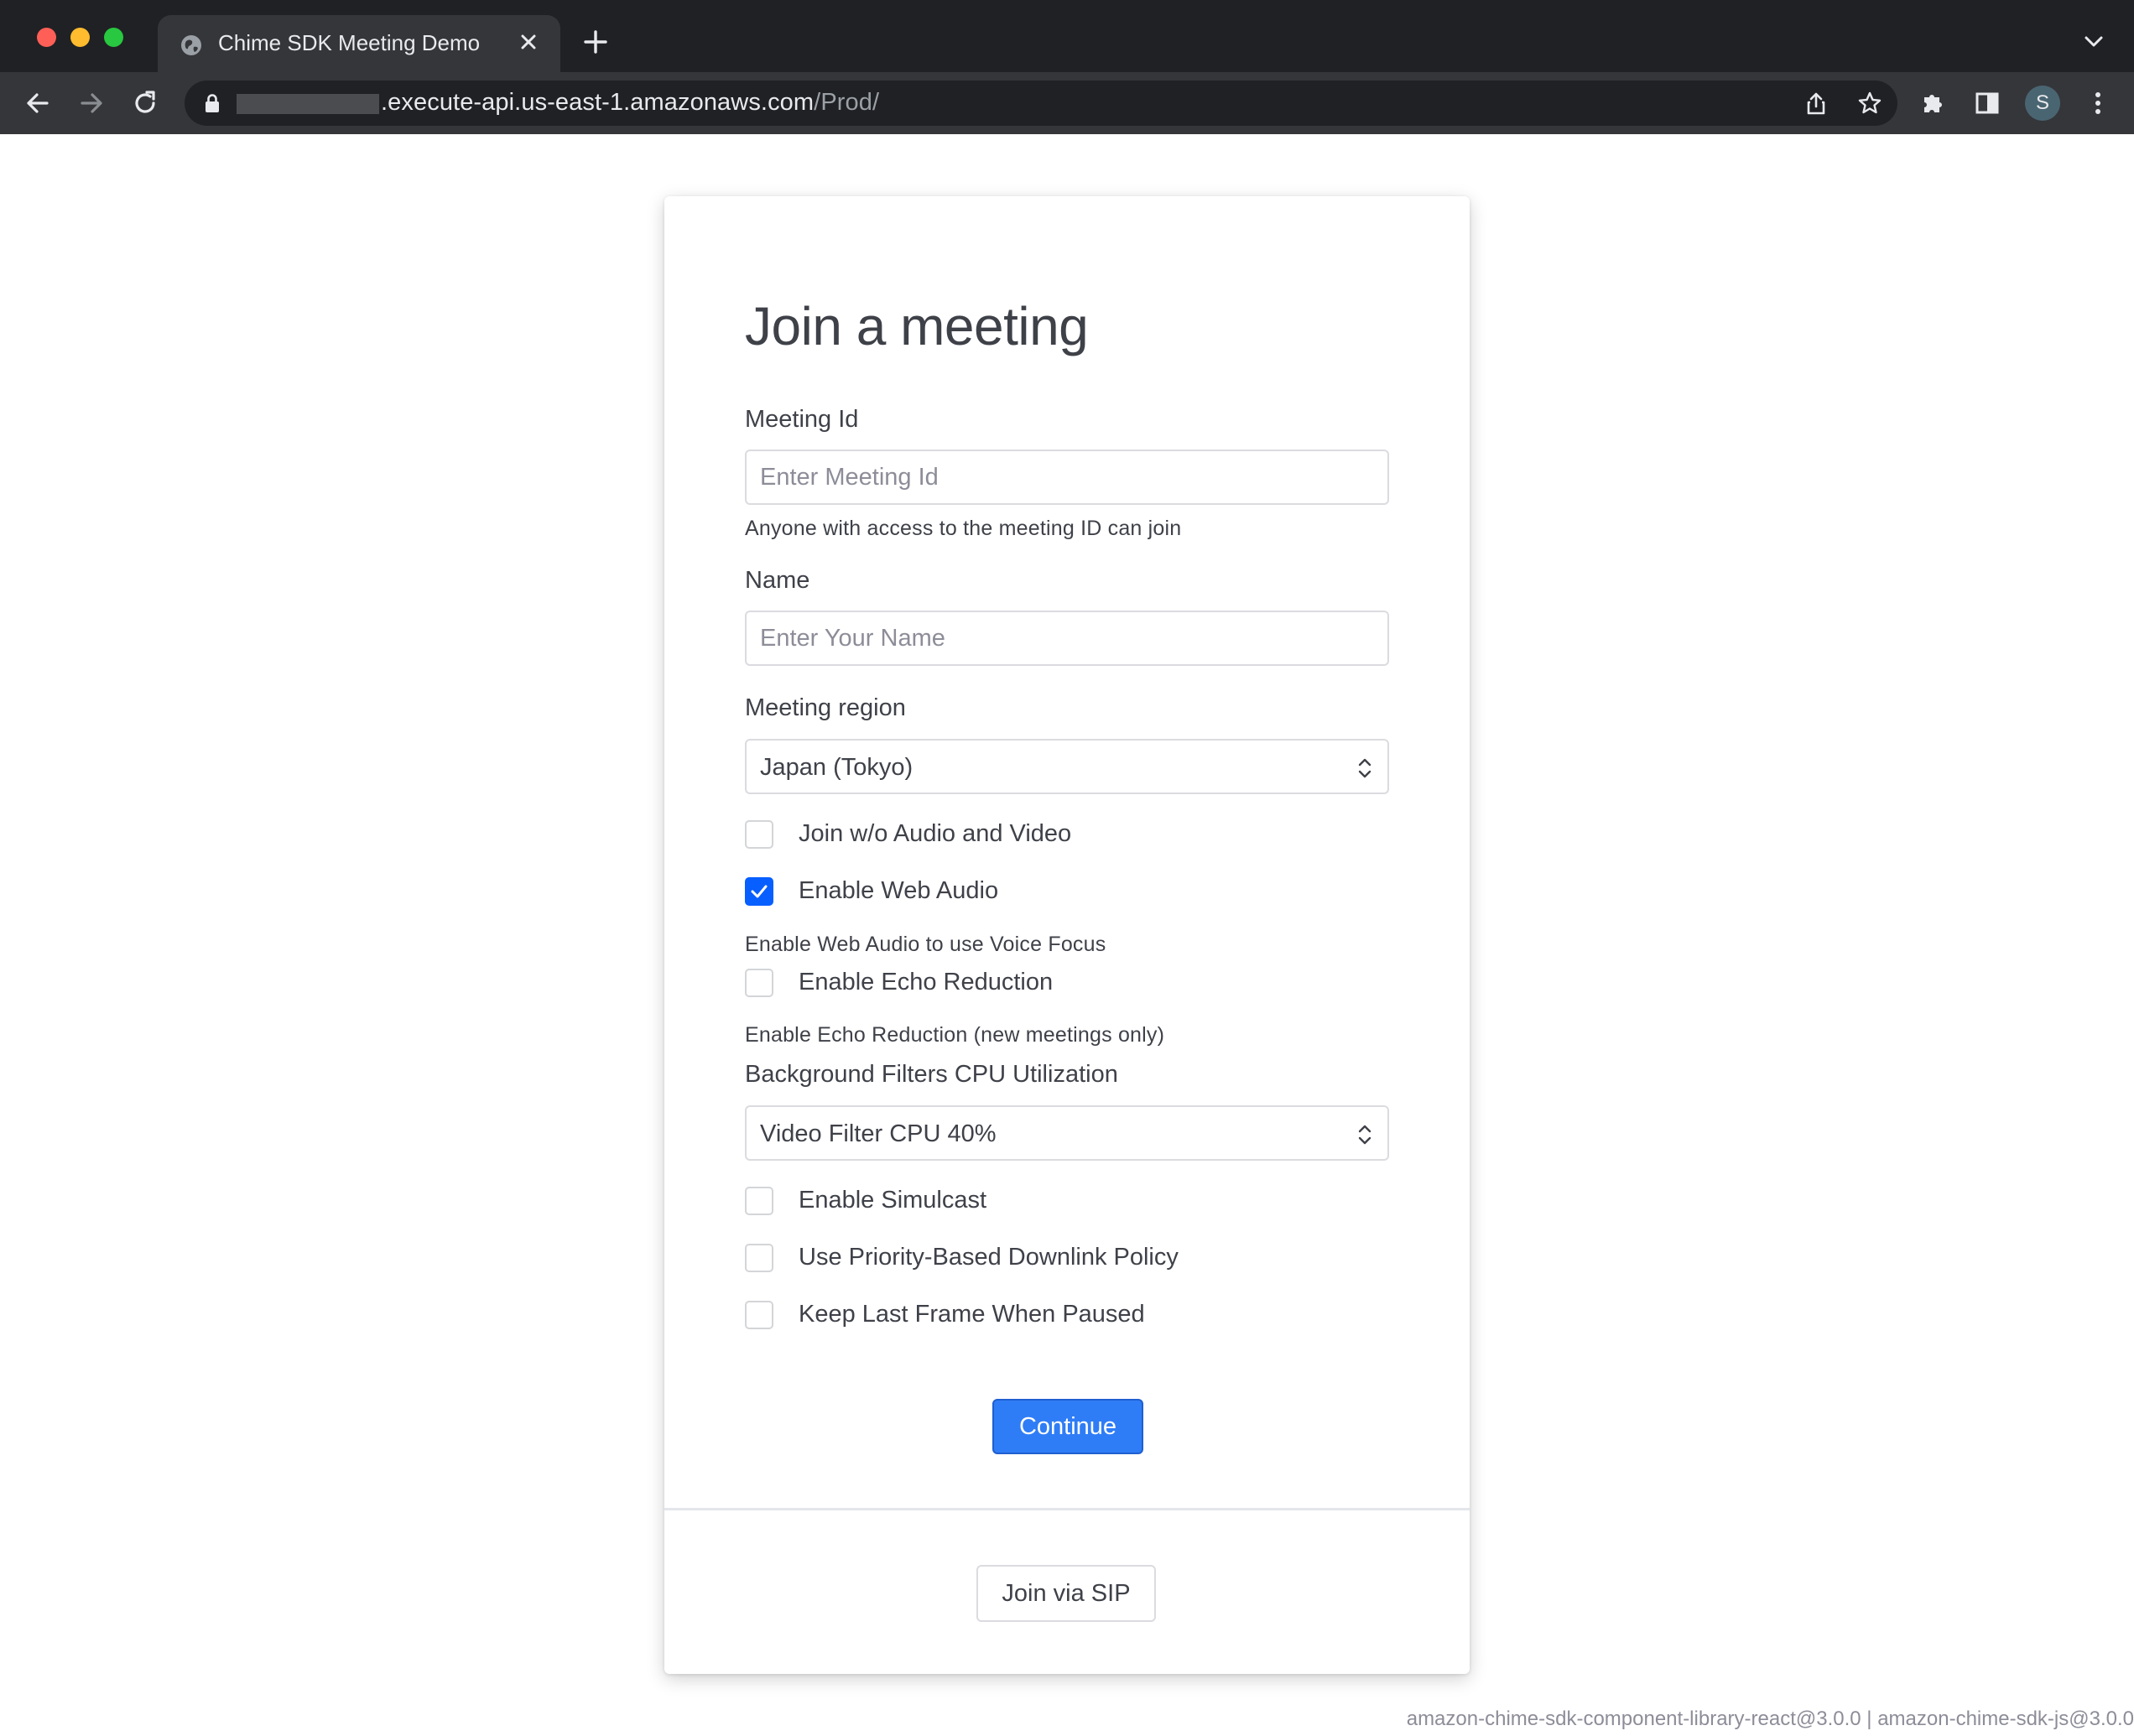 This screenshot has width=2134, height=1736. Describe the element at coordinates (972, 1314) in the screenshot. I see `keep-last-frame-label: Keep Last Frame When Paused` at that location.